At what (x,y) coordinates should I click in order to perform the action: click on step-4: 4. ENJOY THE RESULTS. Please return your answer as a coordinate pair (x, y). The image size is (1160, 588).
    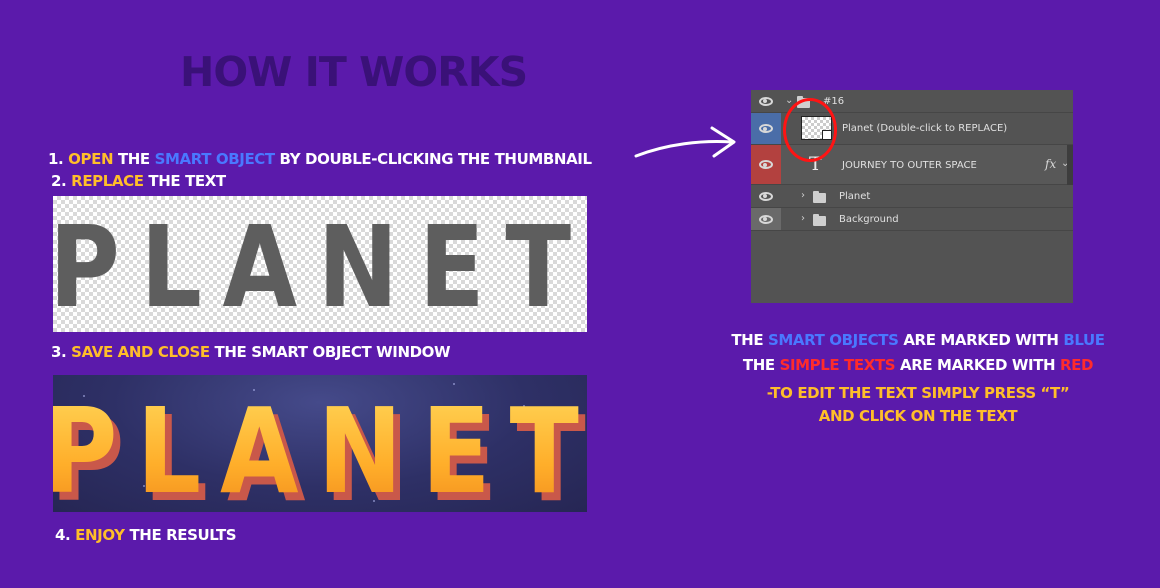
    Looking at the image, I should click on (146, 535).